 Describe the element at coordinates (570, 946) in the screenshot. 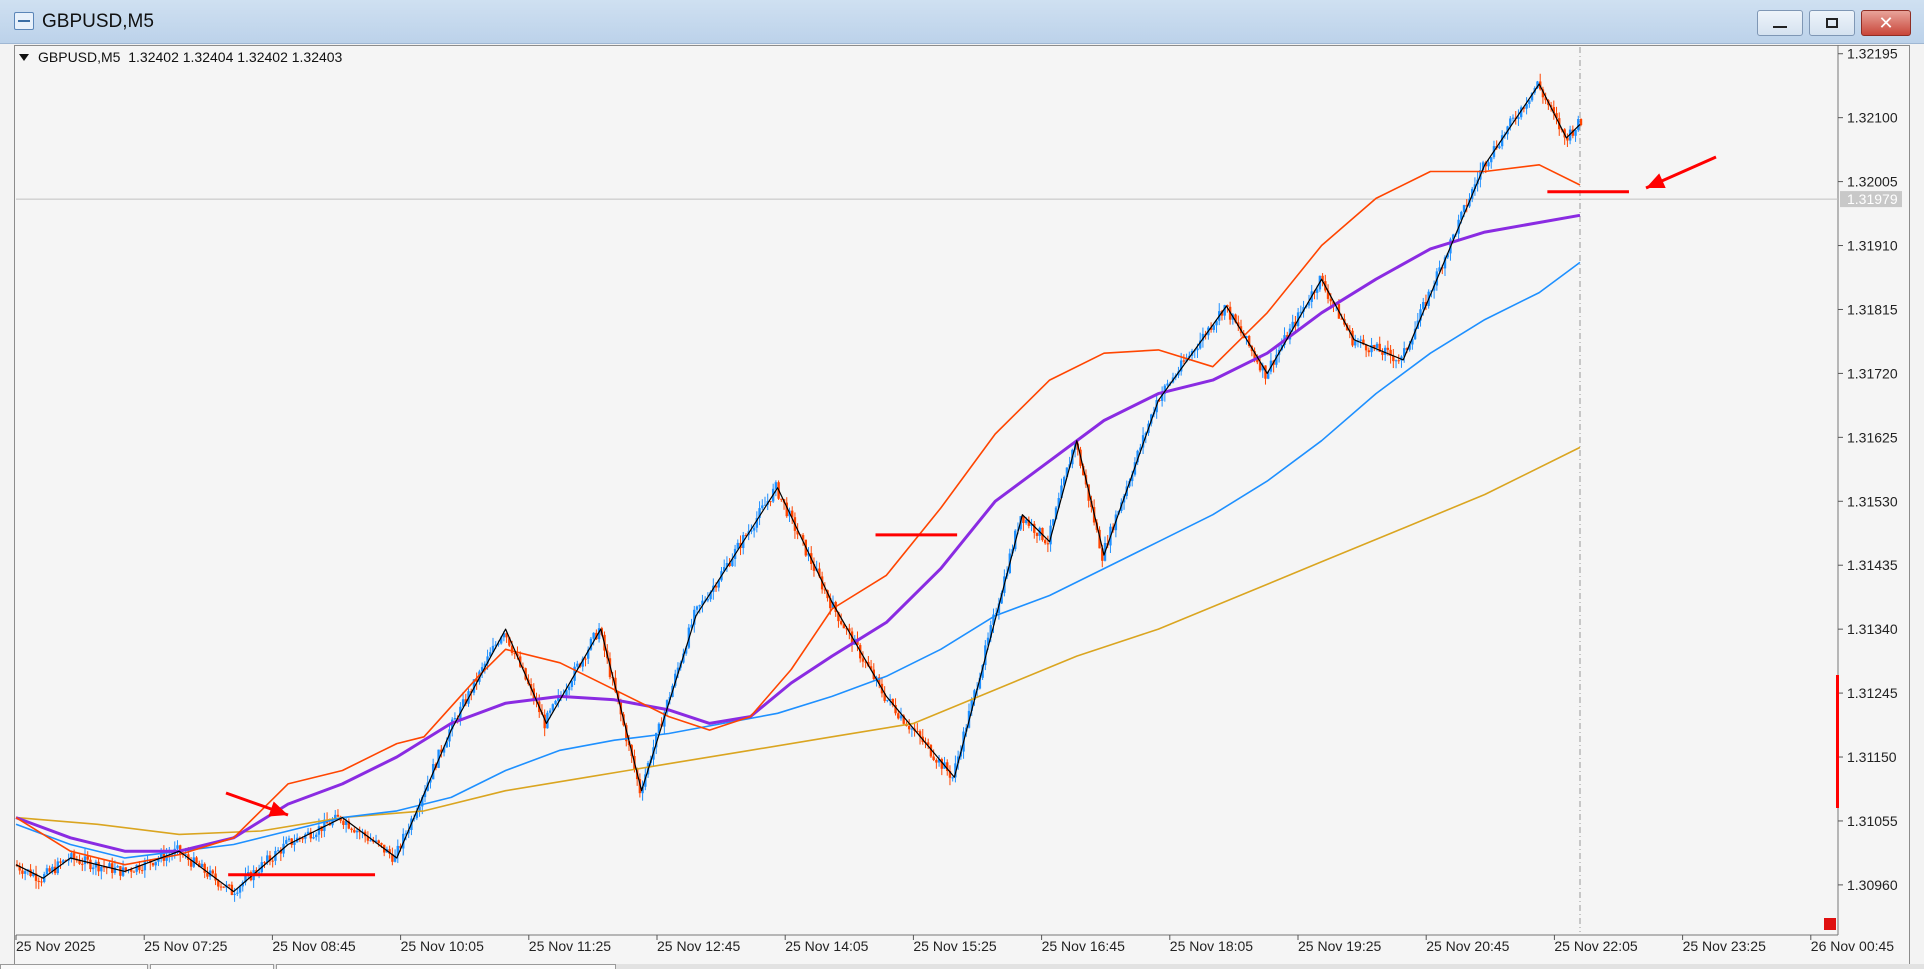

I see `time-tick-label: 25 Nov 11:25` at that location.